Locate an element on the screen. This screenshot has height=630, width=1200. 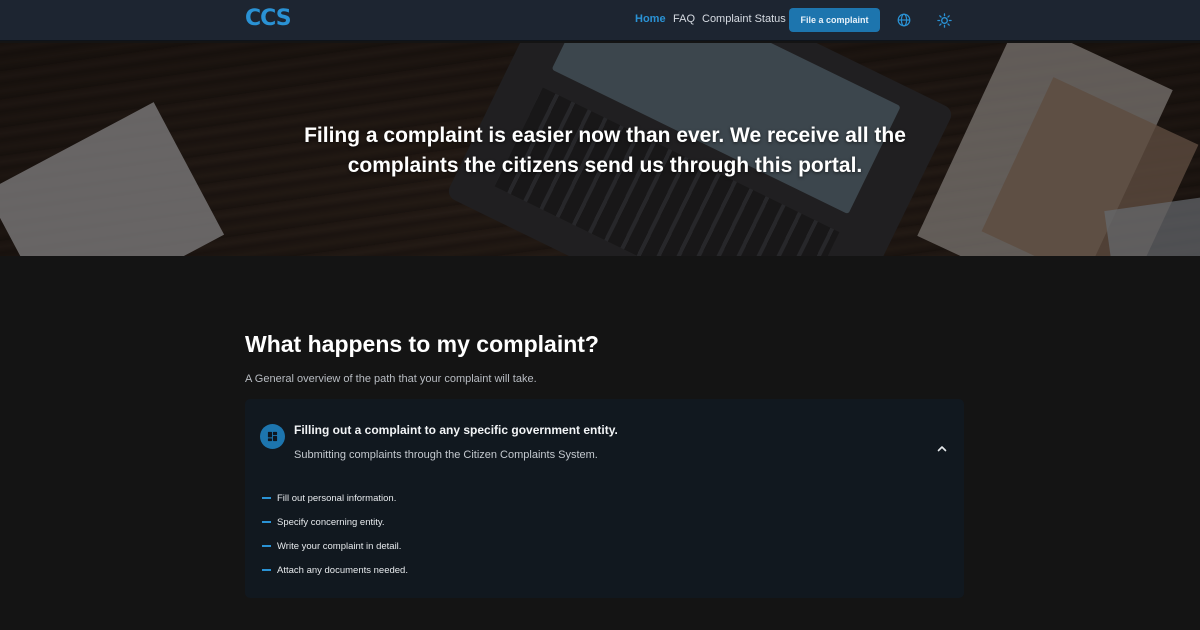
nav-link-faq: FAQ is located at coordinates (684, 19).